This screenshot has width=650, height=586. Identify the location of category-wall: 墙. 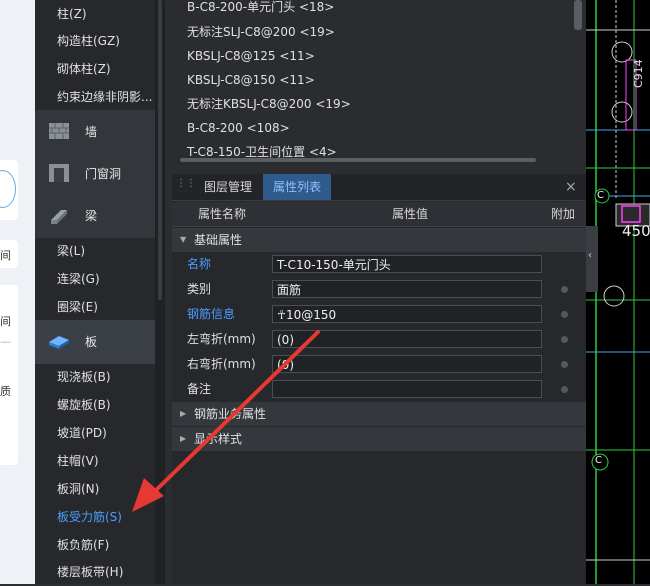
(95, 132).